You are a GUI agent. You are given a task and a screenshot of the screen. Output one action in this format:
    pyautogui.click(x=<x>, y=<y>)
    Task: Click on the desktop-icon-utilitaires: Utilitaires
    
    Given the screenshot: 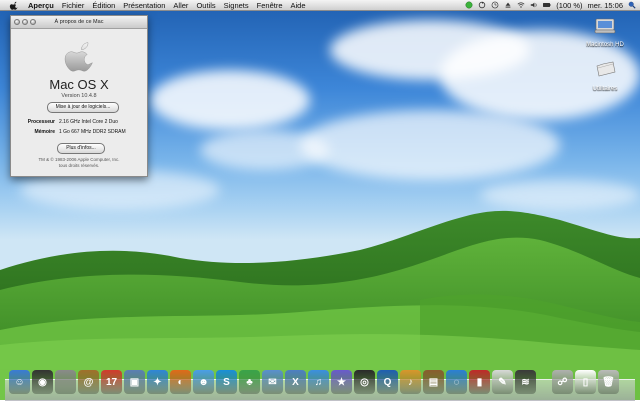 What is the action you would take?
    pyautogui.click(x=605, y=76)
    